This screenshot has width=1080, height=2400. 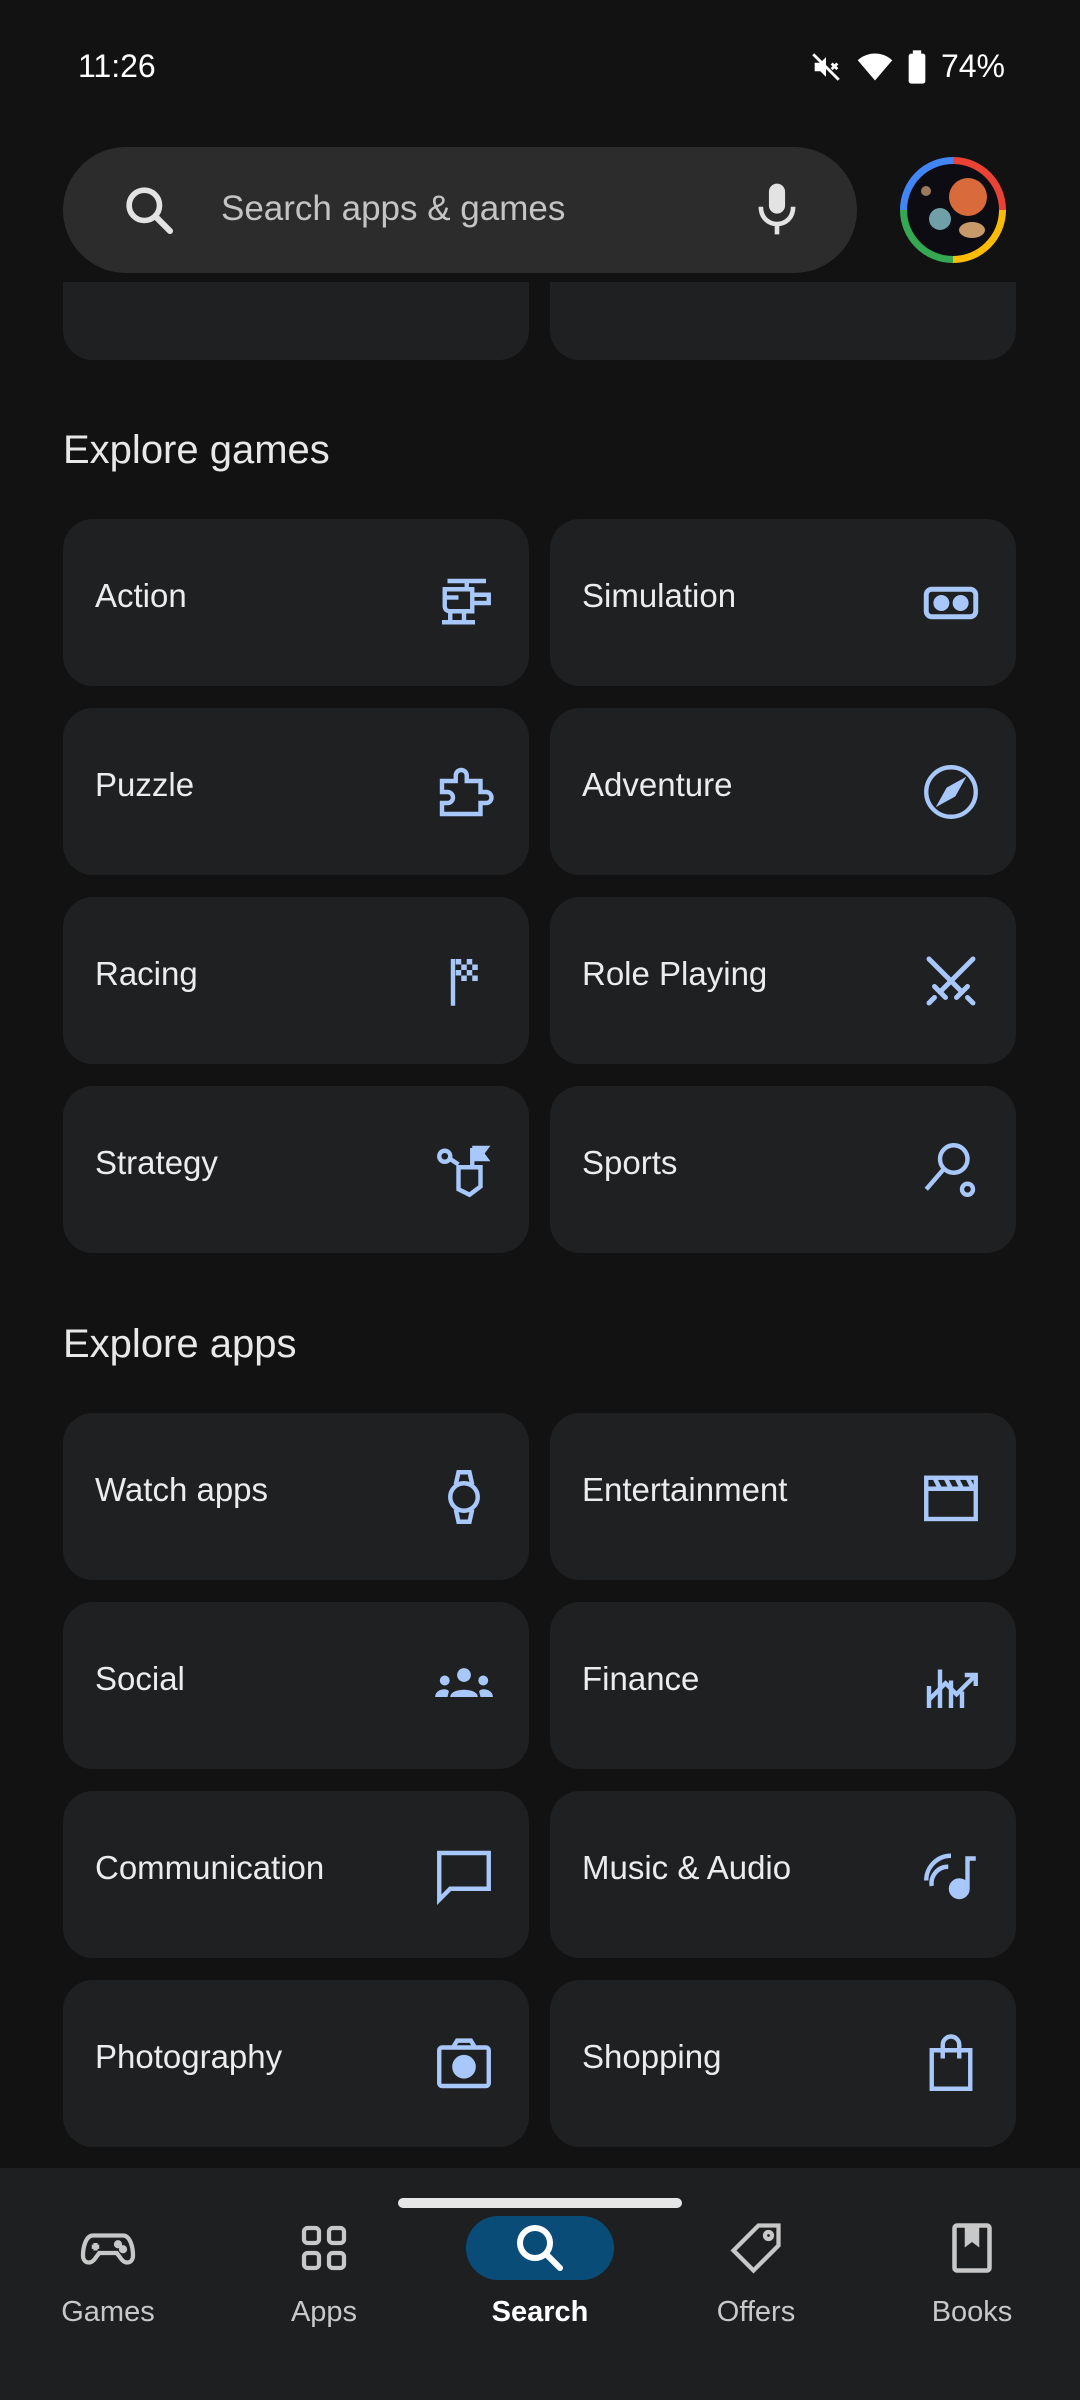 What do you see at coordinates (972, 66) in the screenshot?
I see `battery-percent: 74%` at bounding box center [972, 66].